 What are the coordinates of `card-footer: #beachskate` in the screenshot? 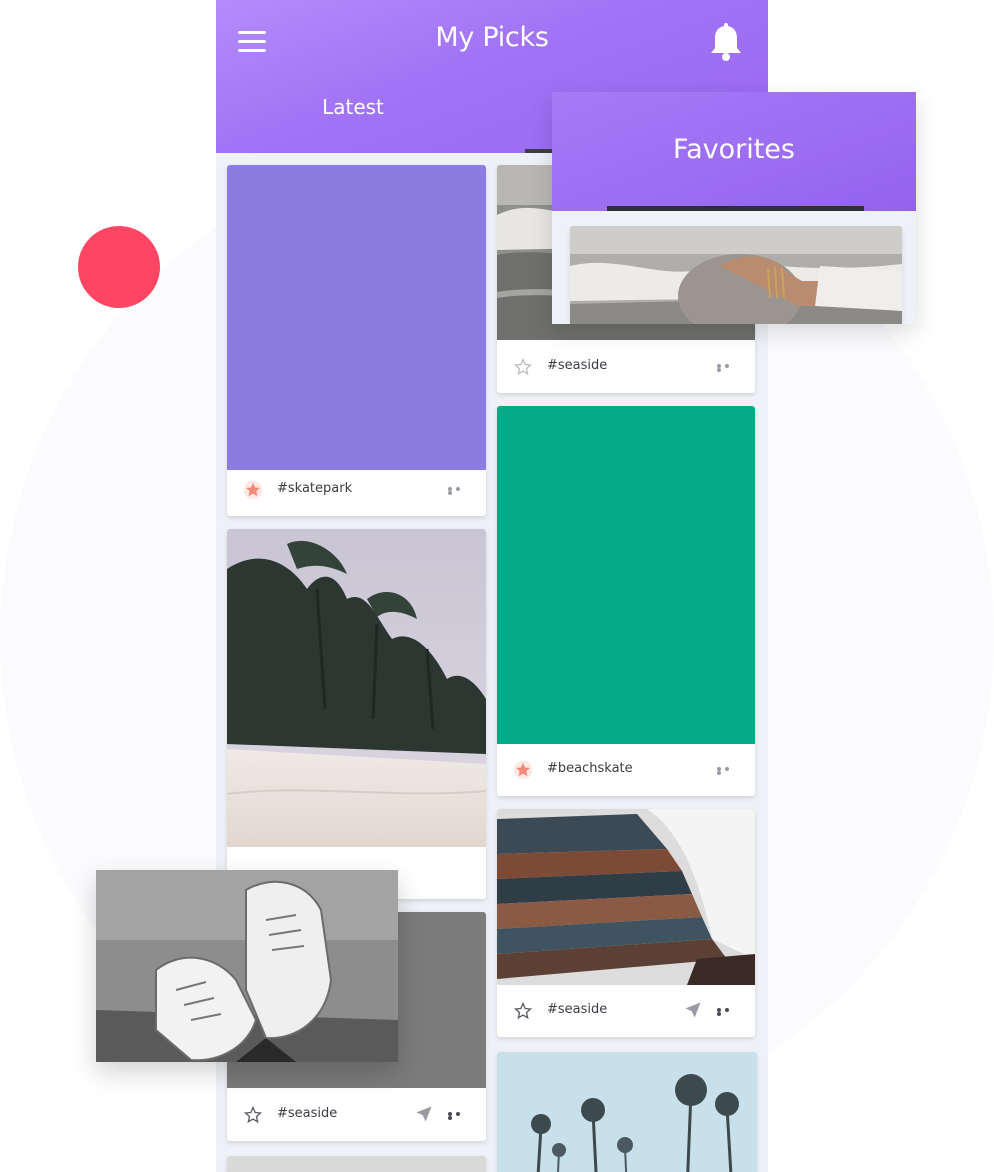 It's located at (626, 770).